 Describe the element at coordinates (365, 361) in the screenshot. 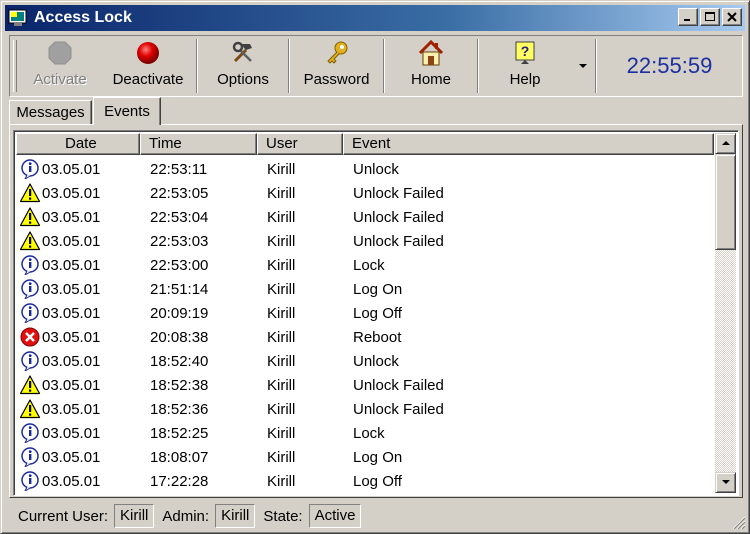

I see `list-item: 03.05.01 18:52:40 Kirill Unlock` at that location.